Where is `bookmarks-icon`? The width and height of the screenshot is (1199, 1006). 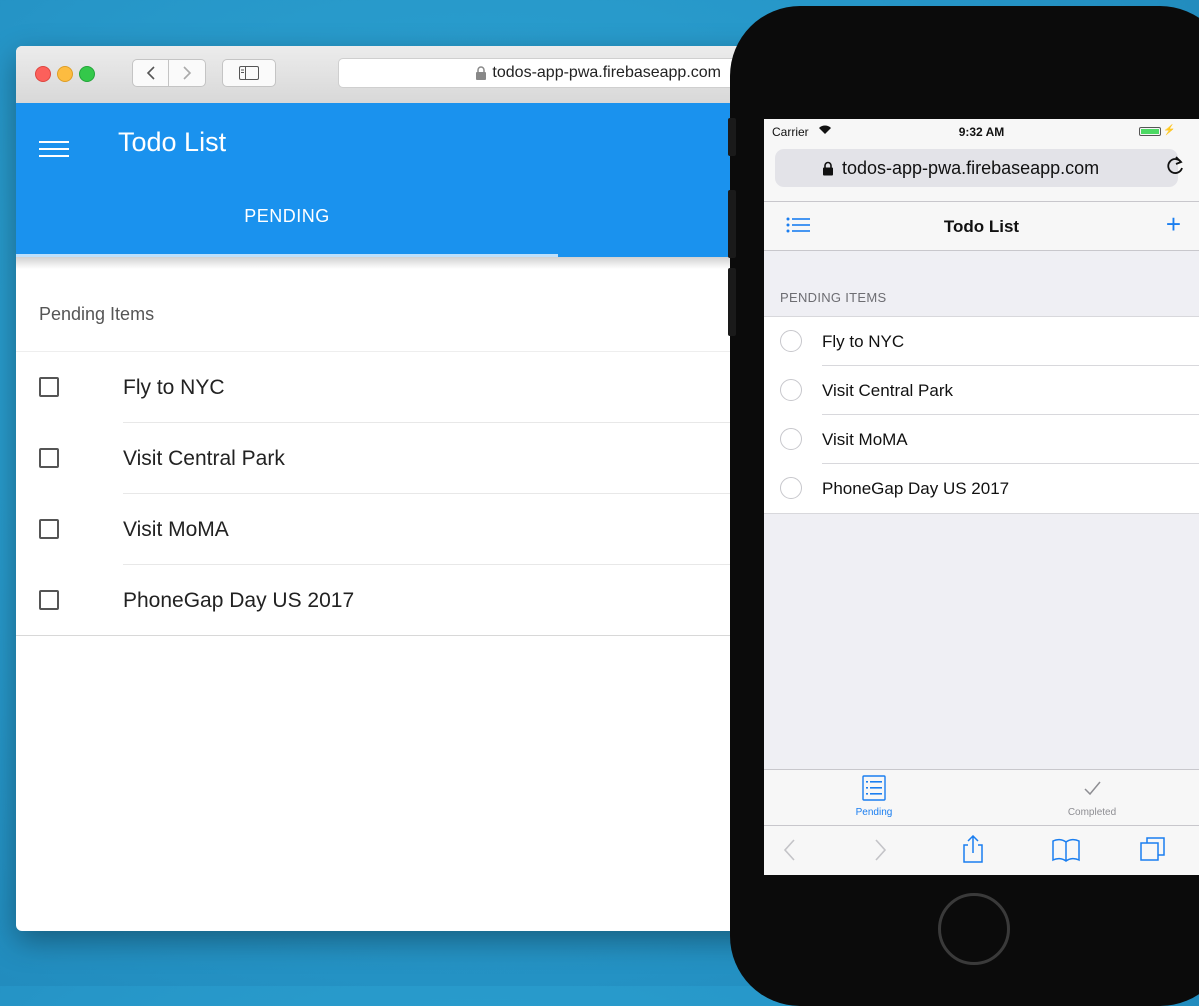 bookmarks-icon is located at coordinates (1066, 852).